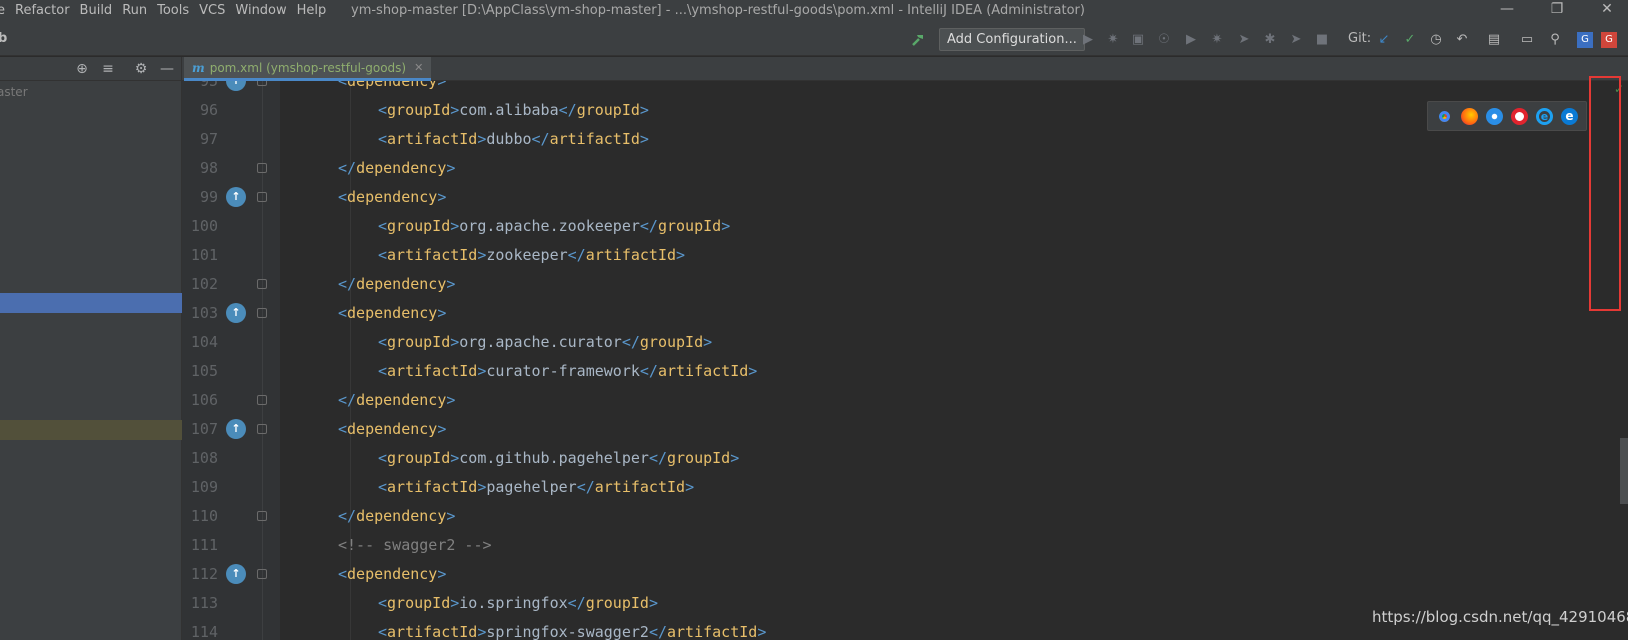 The height and width of the screenshot is (640, 1628). Describe the element at coordinates (204, 313) in the screenshot. I see `line-number: 103` at that location.